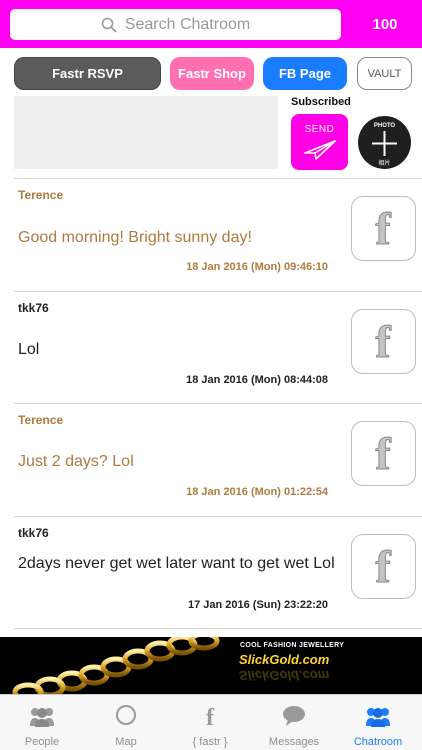  What do you see at coordinates (319, 129) in the screenshot?
I see `send-label: SEND` at bounding box center [319, 129].